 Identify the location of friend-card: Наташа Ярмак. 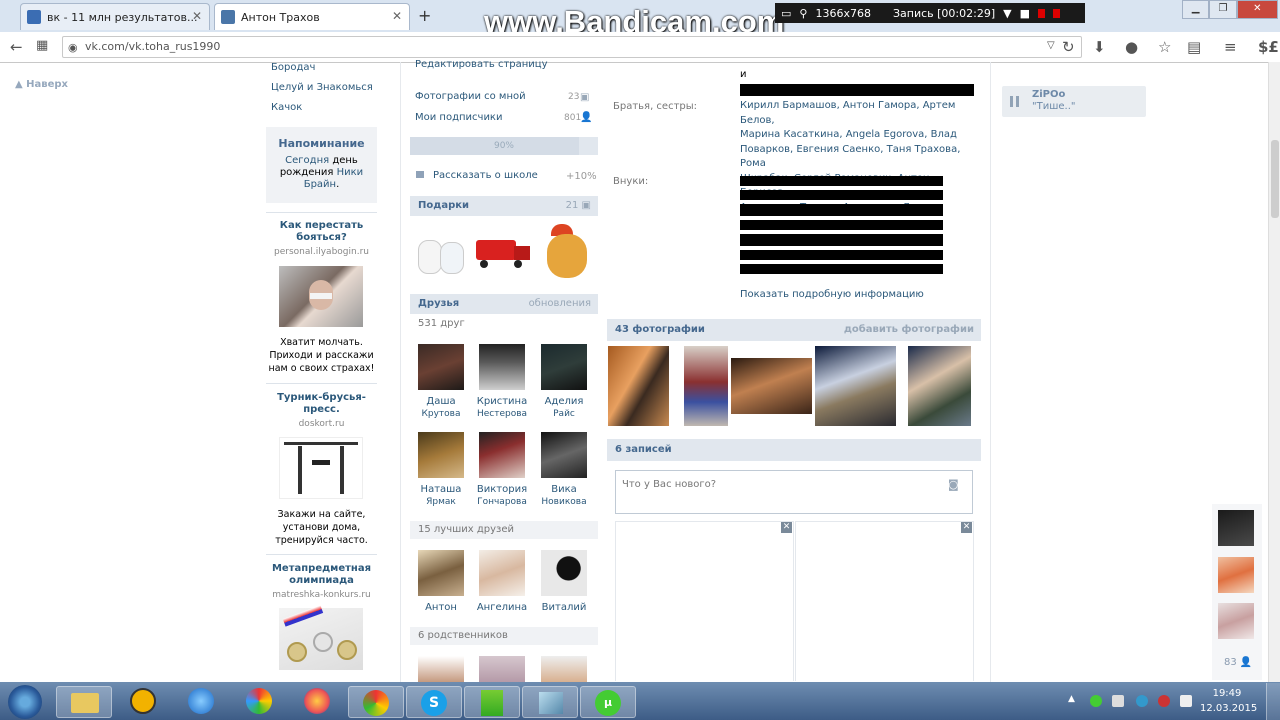
(441, 470).